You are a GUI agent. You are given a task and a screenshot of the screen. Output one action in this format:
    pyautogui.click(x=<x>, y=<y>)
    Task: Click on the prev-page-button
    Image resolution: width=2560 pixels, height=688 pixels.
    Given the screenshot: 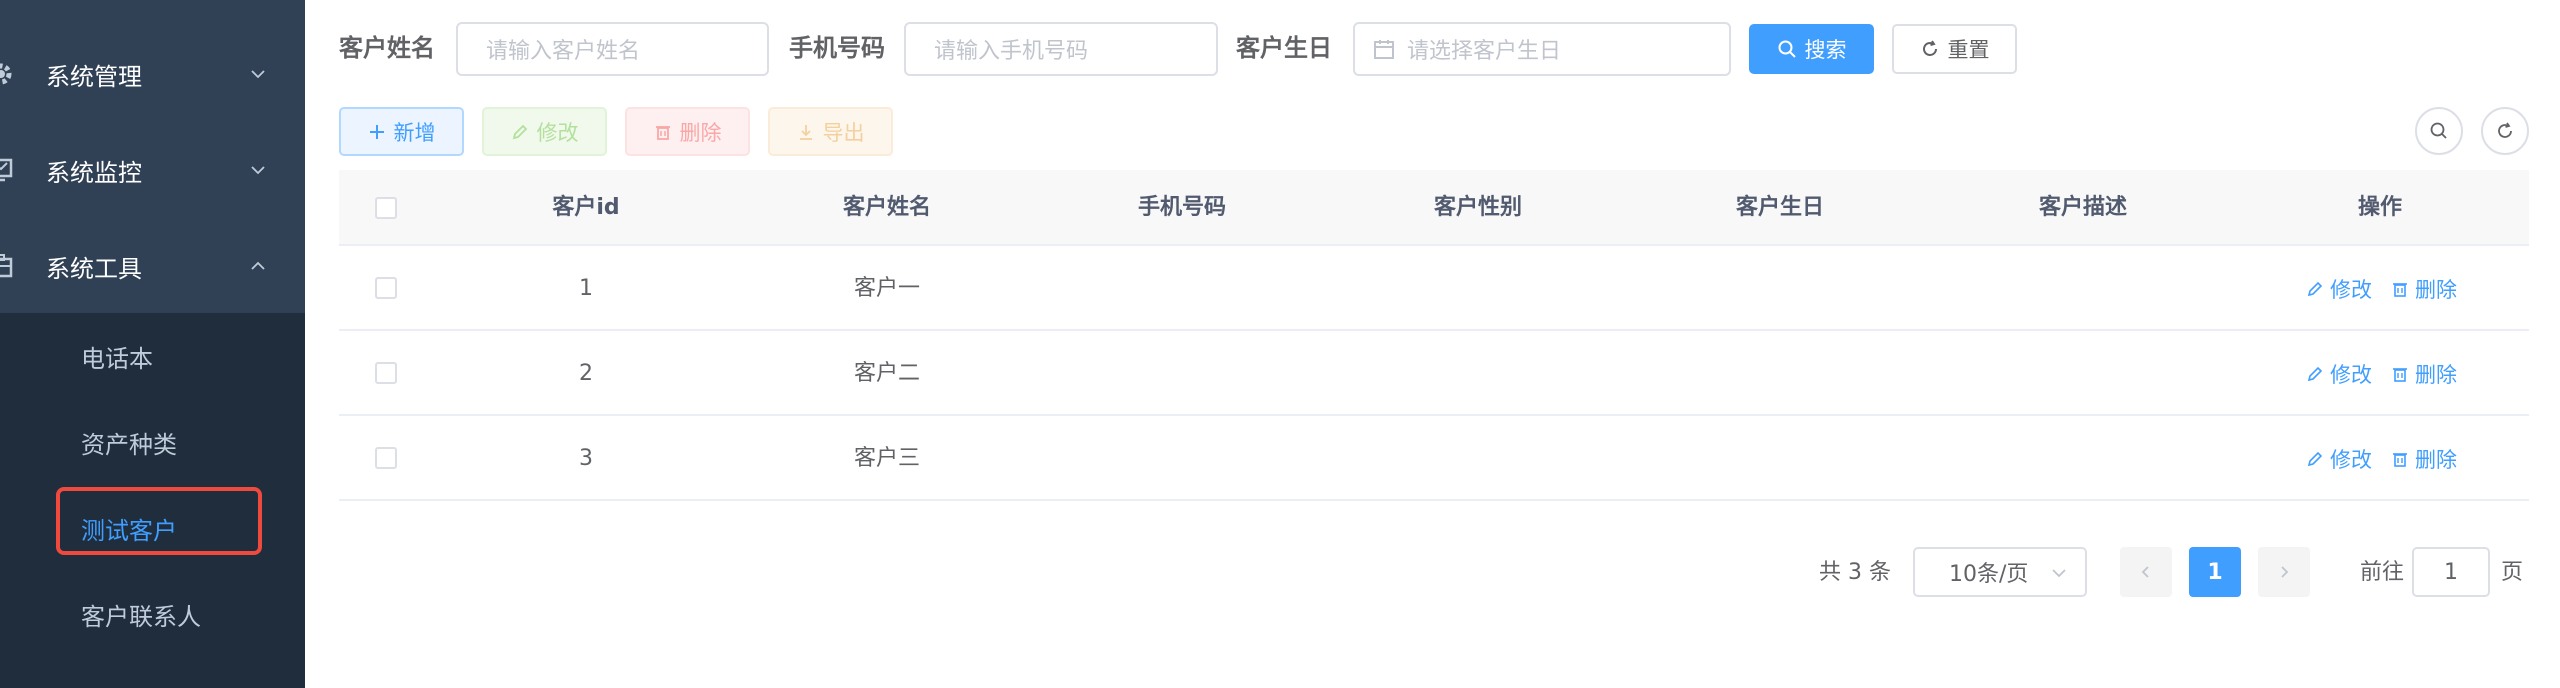 What is the action you would take?
    pyautogui.click(x=2146, y=572)
    